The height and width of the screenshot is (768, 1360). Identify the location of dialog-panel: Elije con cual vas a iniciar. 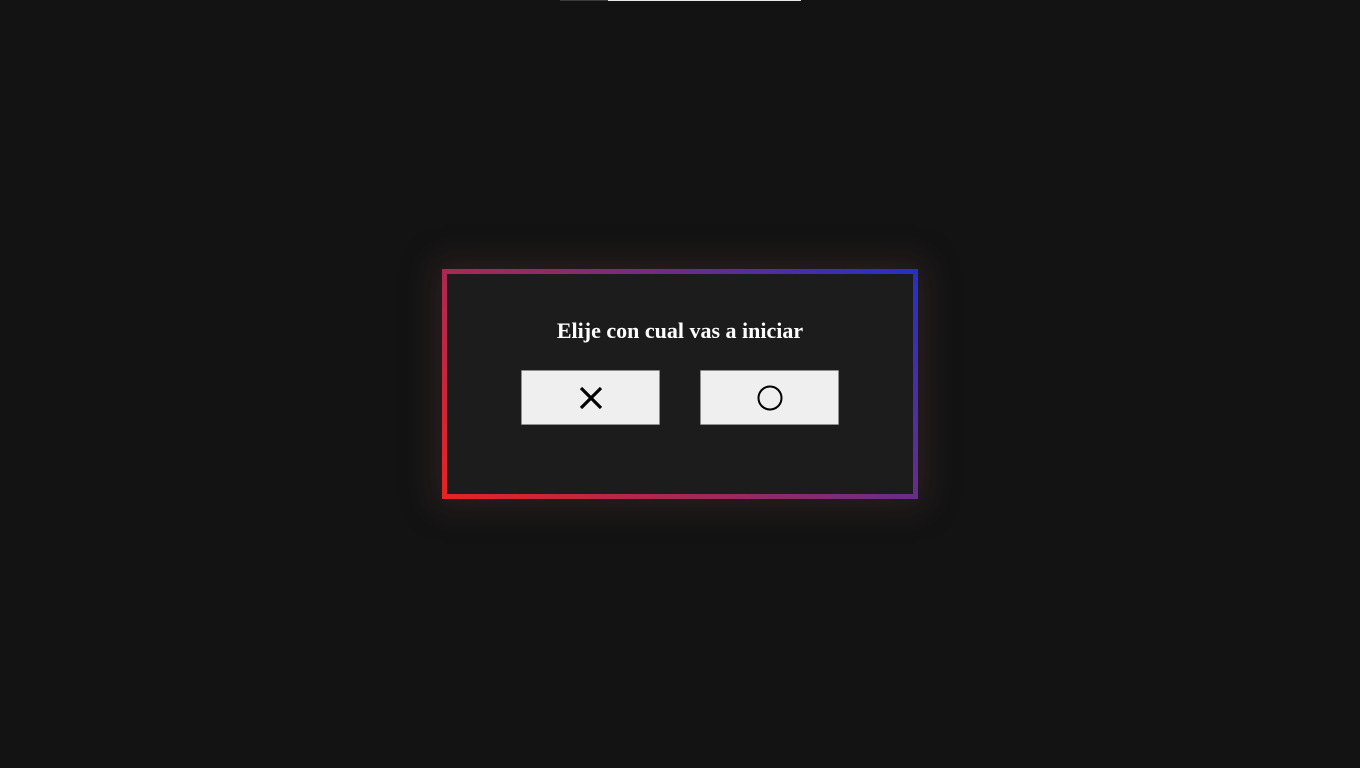
(680, 384).